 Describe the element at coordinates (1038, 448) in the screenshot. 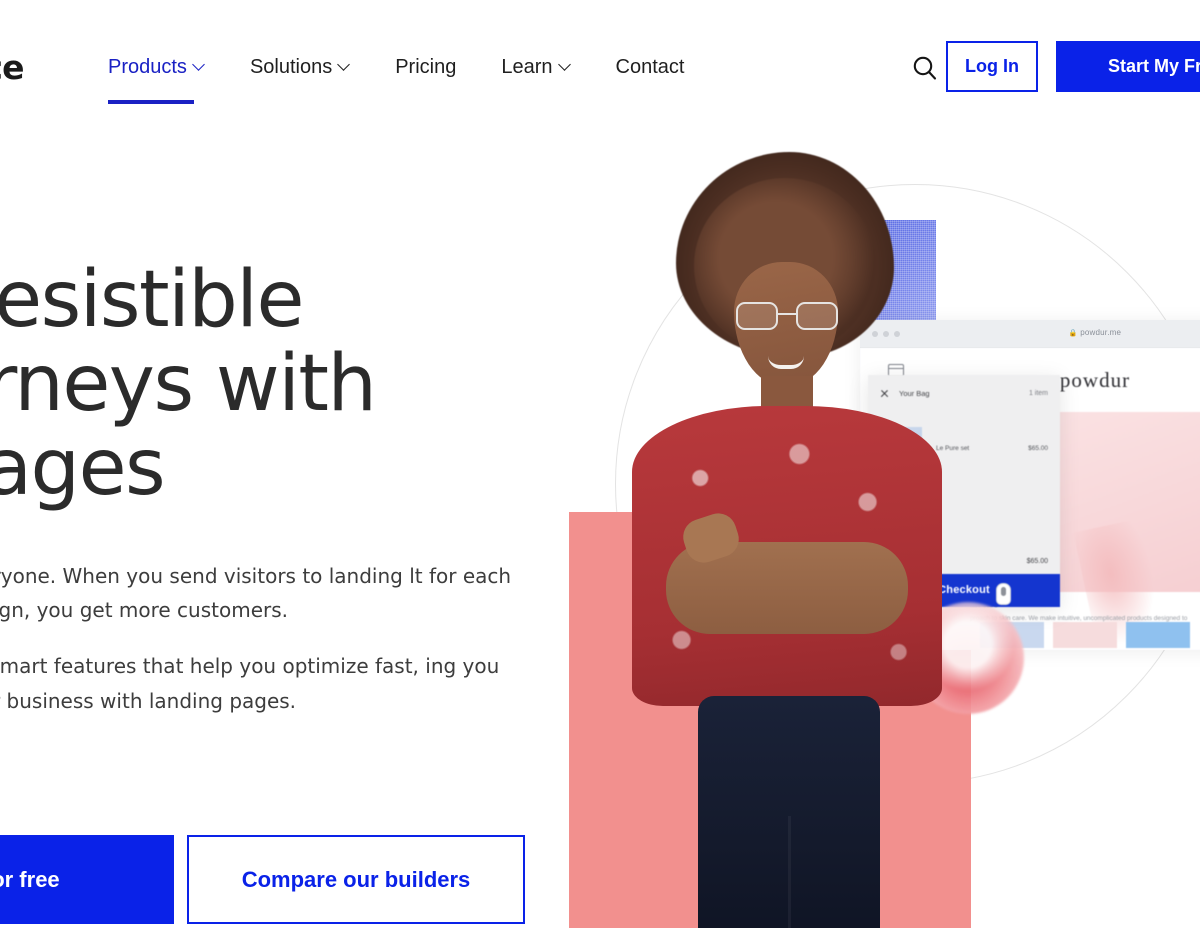

I see `cart-item-price: $65.00` at that location.